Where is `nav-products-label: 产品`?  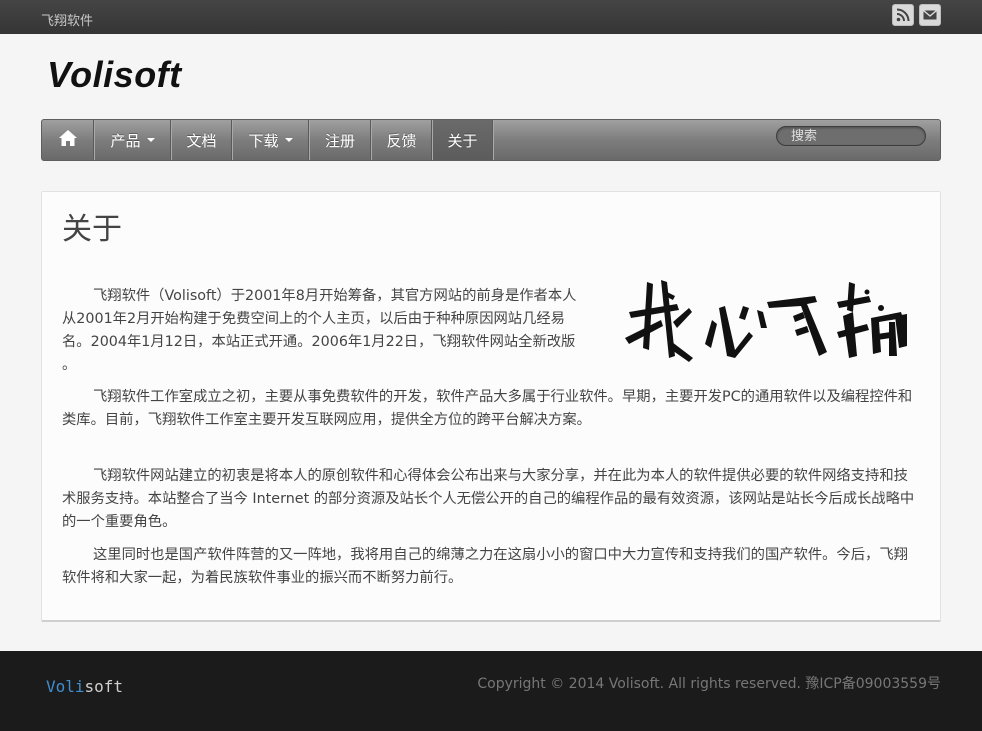 nav-products-label: 产品 is located at coordinates (125, 140).